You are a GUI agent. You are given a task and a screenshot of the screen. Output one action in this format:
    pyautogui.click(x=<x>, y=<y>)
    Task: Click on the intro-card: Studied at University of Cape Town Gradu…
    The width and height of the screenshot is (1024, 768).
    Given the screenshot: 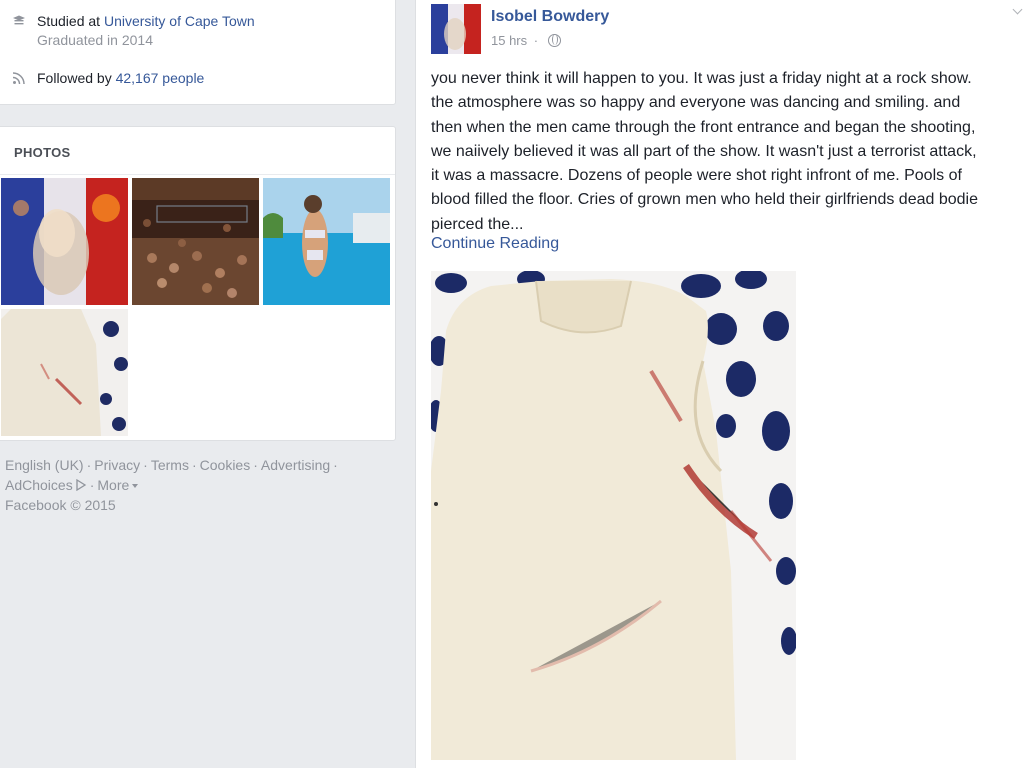 What is the action you would take?
    pyautogui.click(x=198, y=52)
    